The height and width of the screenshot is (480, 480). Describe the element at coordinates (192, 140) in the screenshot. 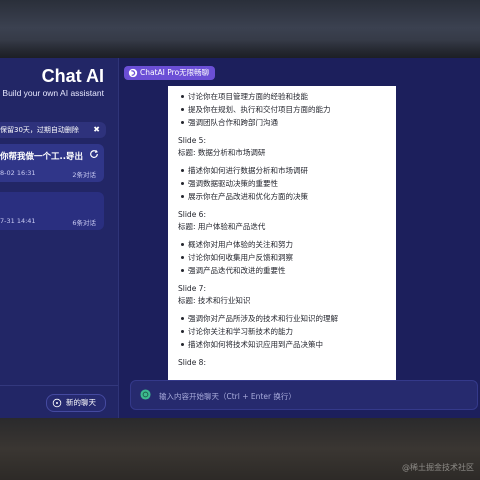

I see `slide-number: Slide 5:` at that location.